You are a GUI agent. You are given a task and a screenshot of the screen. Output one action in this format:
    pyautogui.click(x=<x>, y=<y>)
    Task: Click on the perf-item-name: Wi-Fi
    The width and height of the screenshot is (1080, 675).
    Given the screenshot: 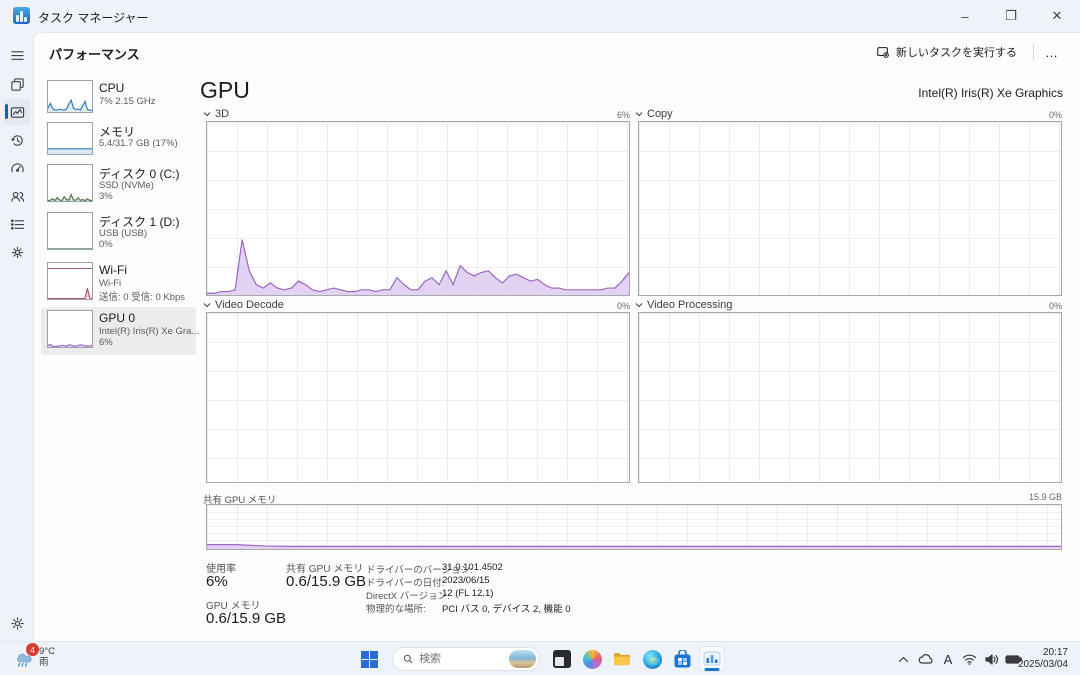 What is the action you would take?
    pyautogui.click(x=113, y=270)
    